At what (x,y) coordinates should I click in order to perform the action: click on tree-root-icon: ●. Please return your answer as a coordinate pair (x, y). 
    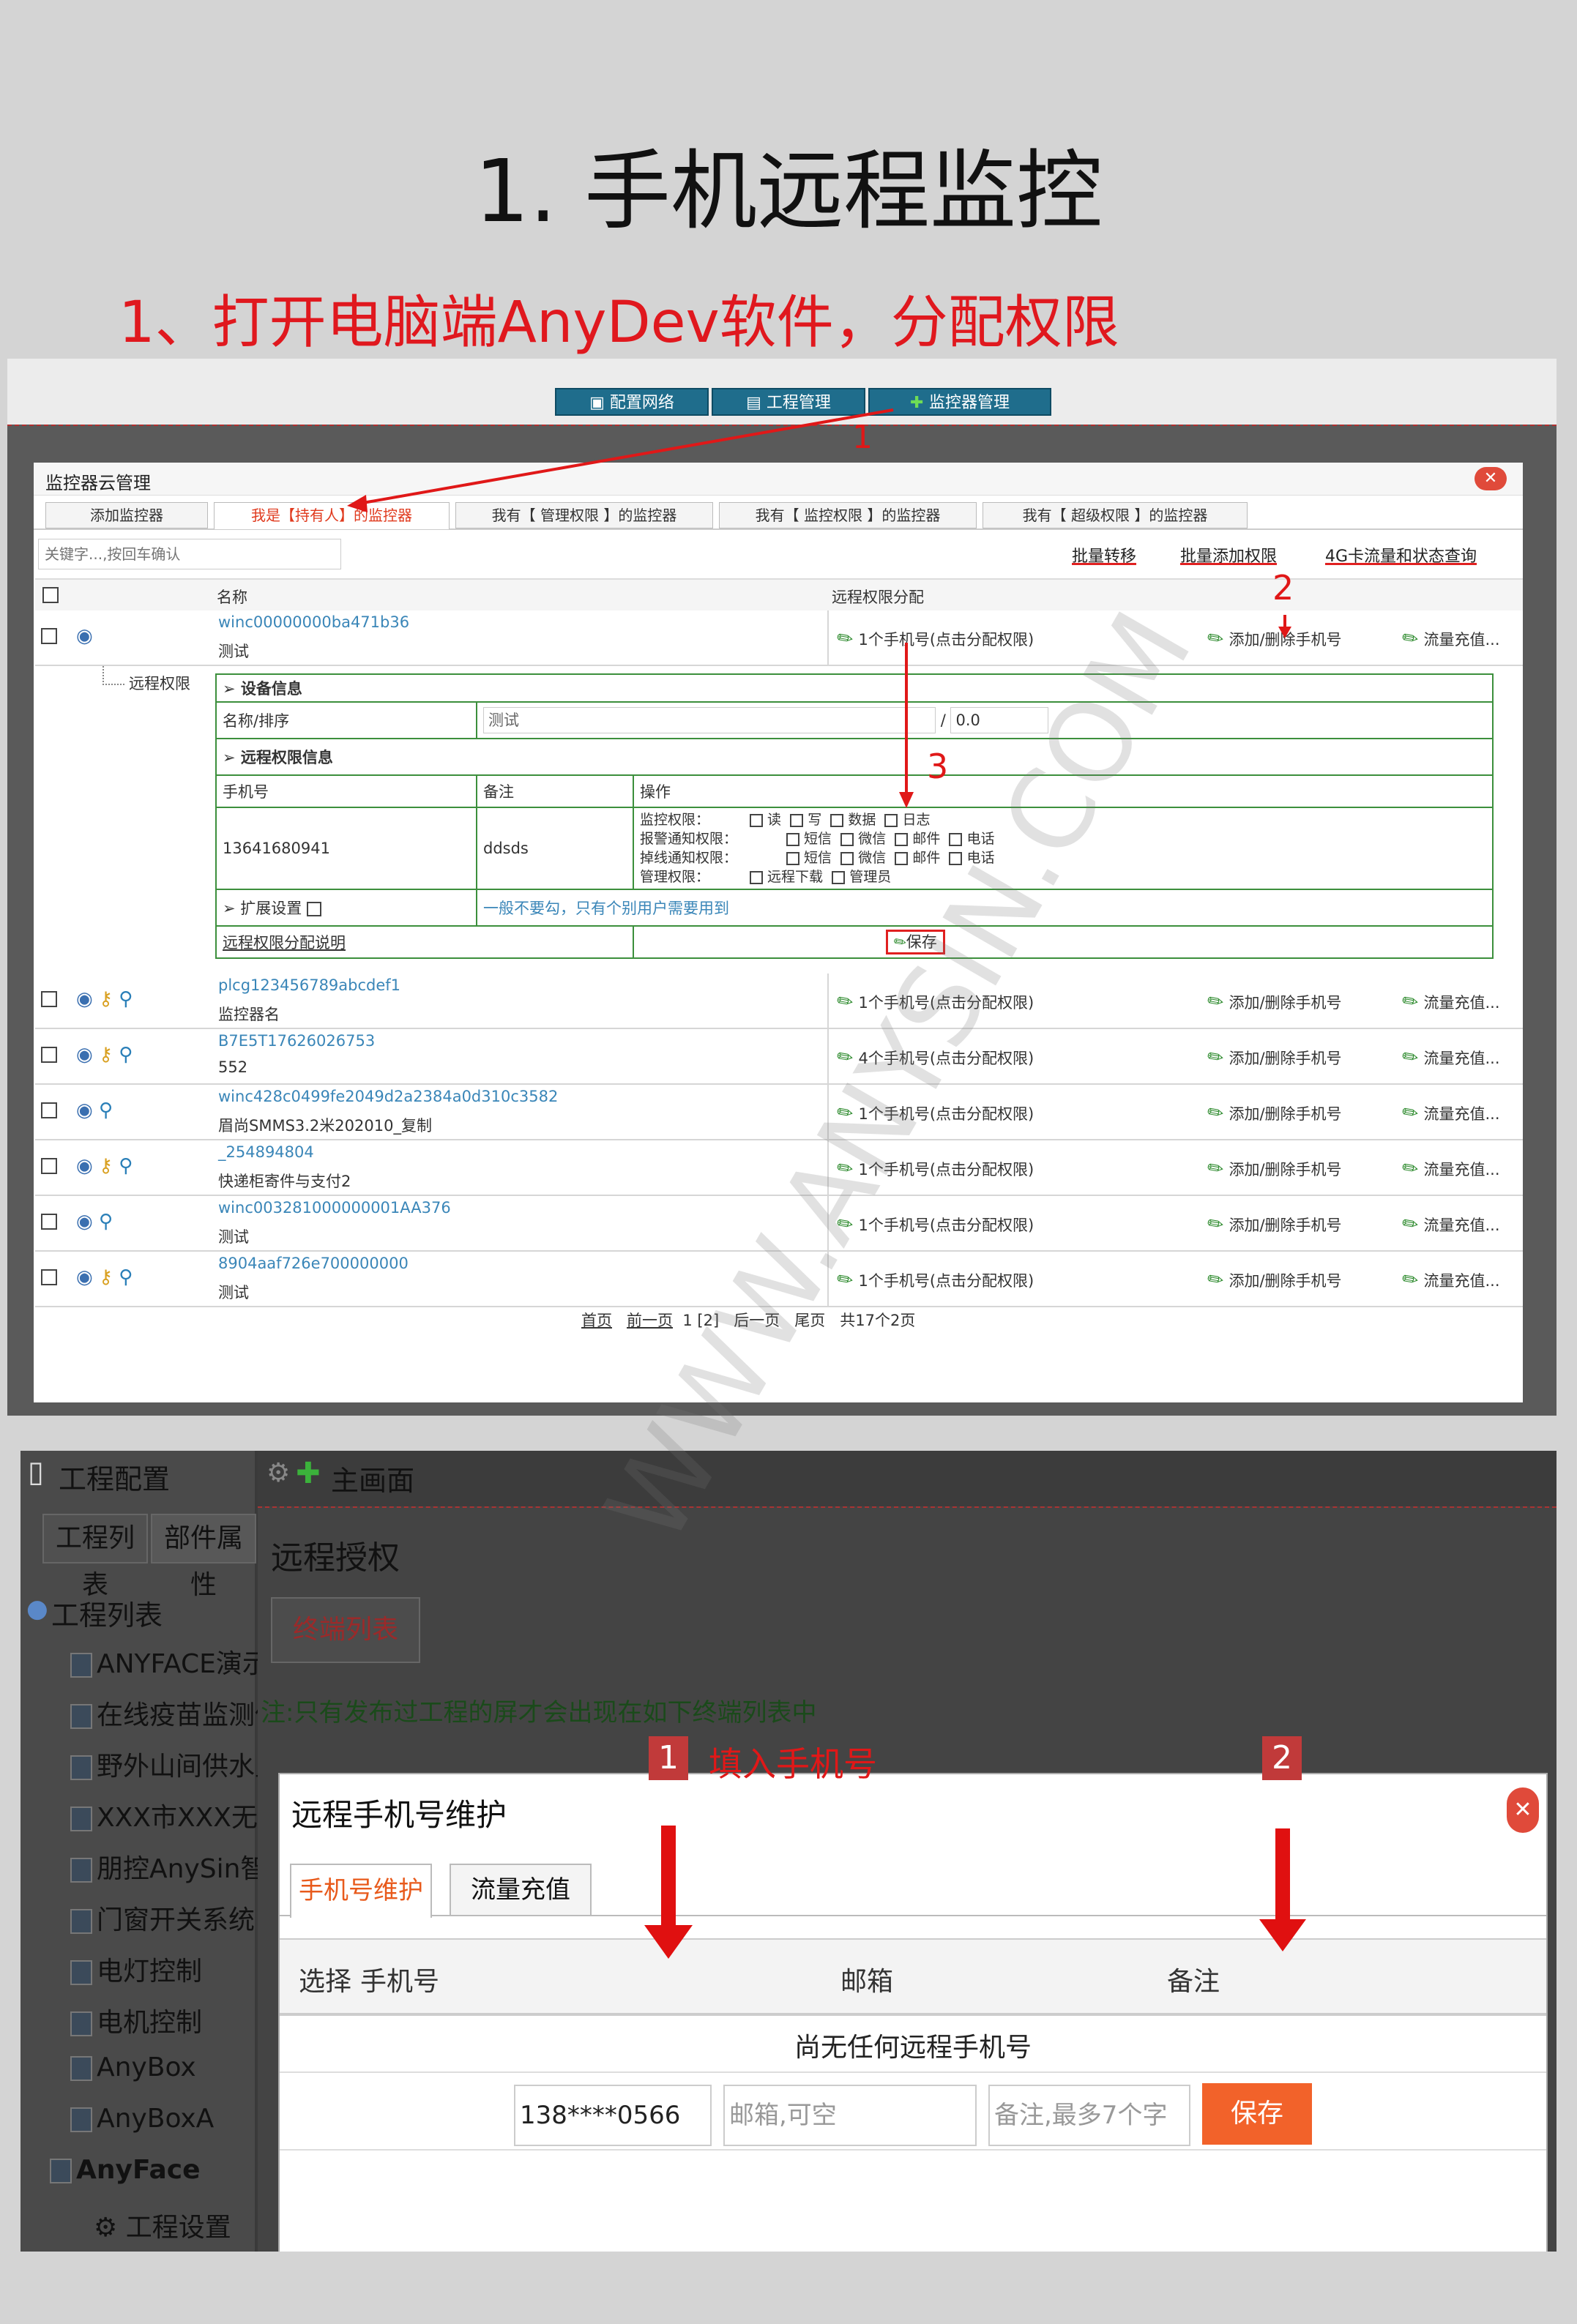
    Looking at the image, I should click on (37, 1609).